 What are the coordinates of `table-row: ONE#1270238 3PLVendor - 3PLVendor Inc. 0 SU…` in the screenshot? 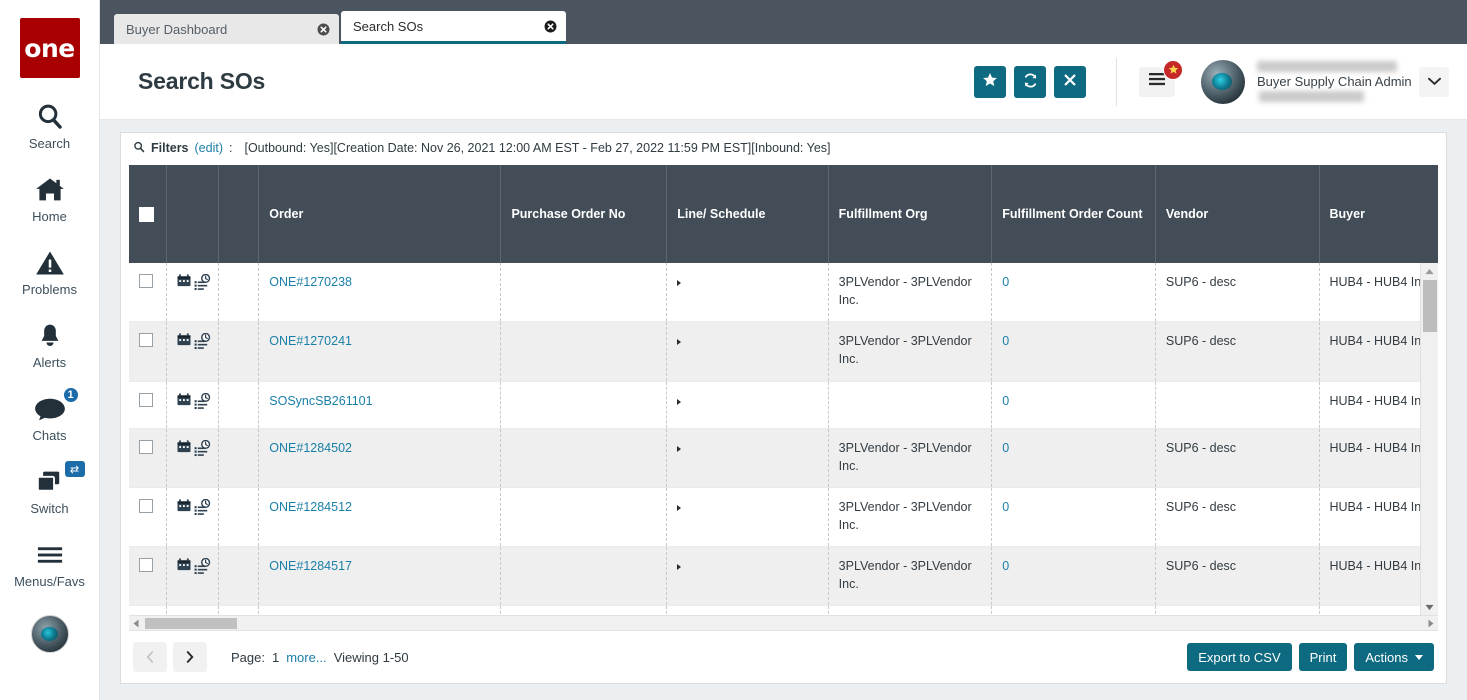 It's located at (783, 293).